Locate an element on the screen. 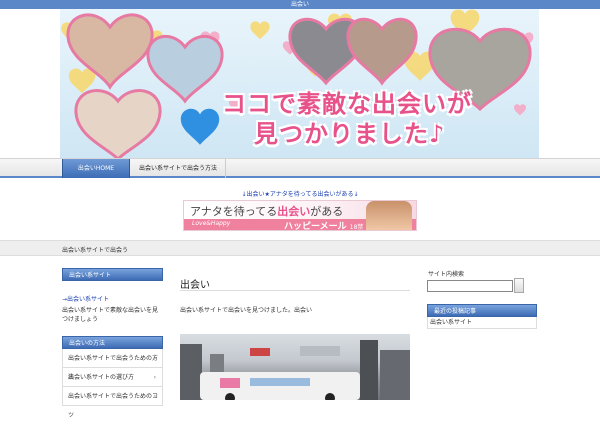 This screenshot has width=600, height=425. promo-link: ↓出会い★アナタを待ってる出会いがある↓ is located at coordinates (300, 193).